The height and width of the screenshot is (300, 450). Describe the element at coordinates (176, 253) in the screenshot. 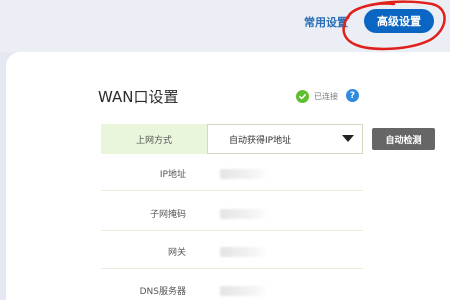

I see `gateway-label: 网关` at that location.